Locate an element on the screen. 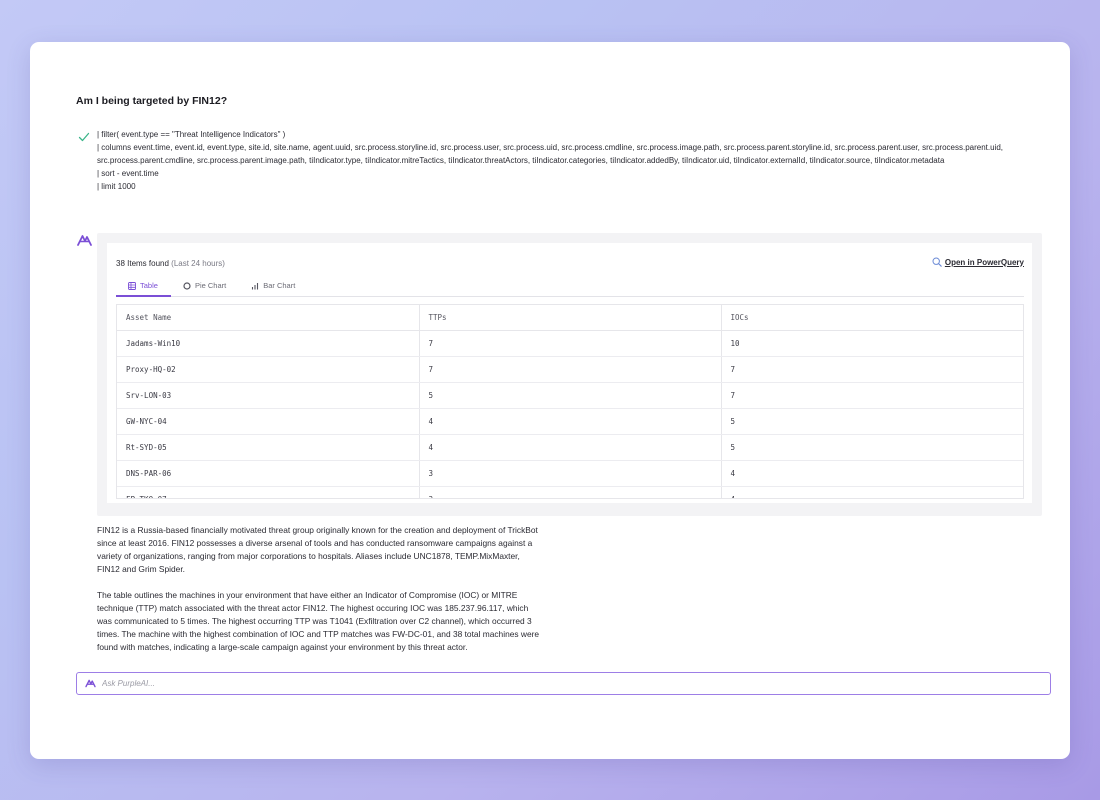 This screenshot has width=1100, height=800. ask-purple-ai-box is located at coordinates (563, 683).